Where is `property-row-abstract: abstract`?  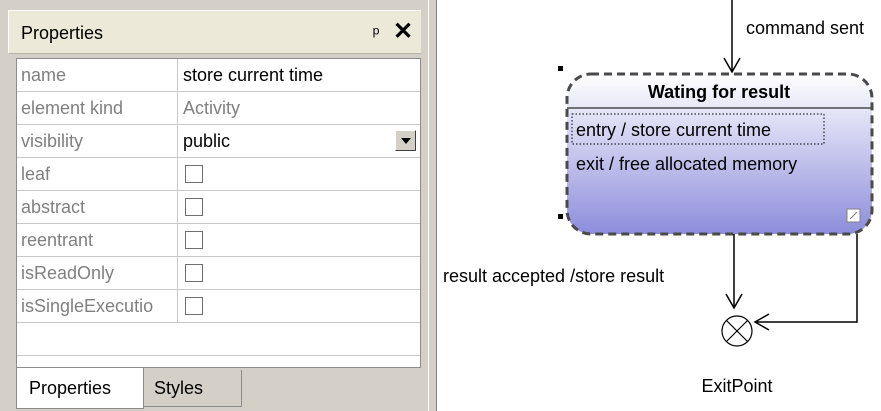 property-row-abstract: abstract is located at coordinates (218, 207).